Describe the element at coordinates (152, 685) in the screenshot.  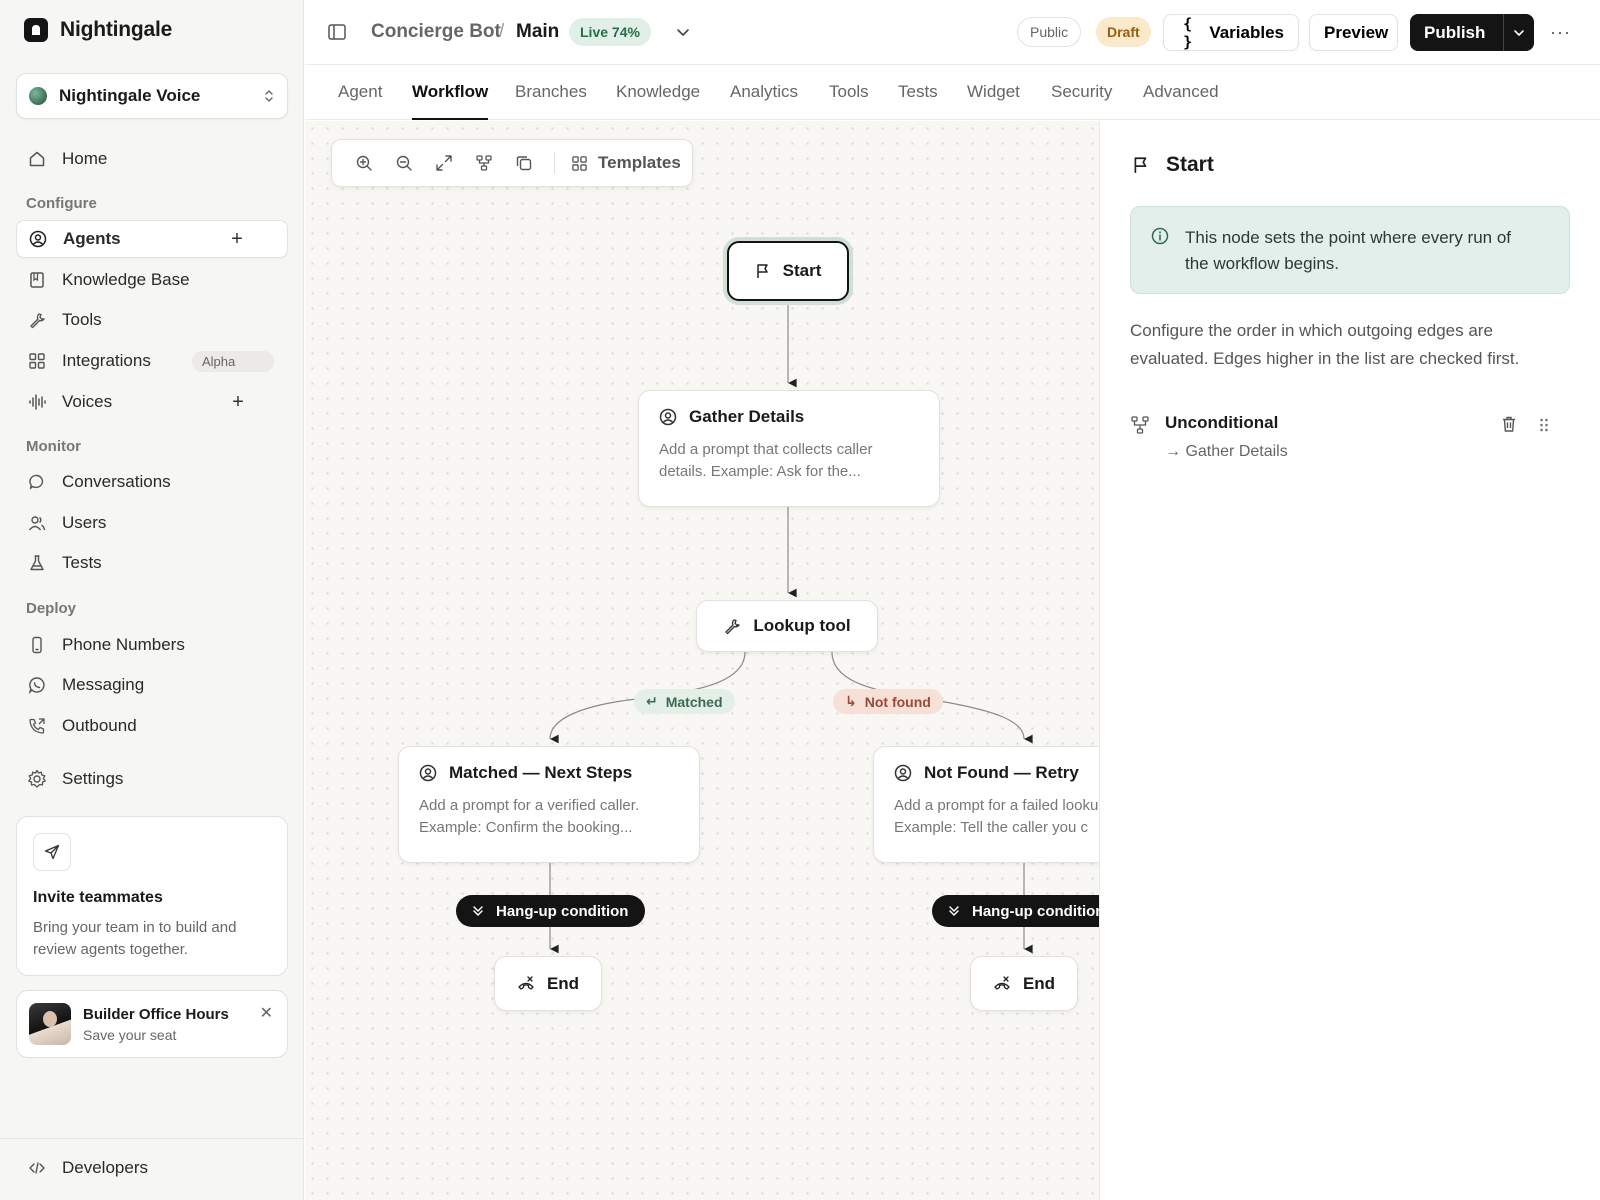
I see `sidebar-item-messaging: Messaging` at that location.